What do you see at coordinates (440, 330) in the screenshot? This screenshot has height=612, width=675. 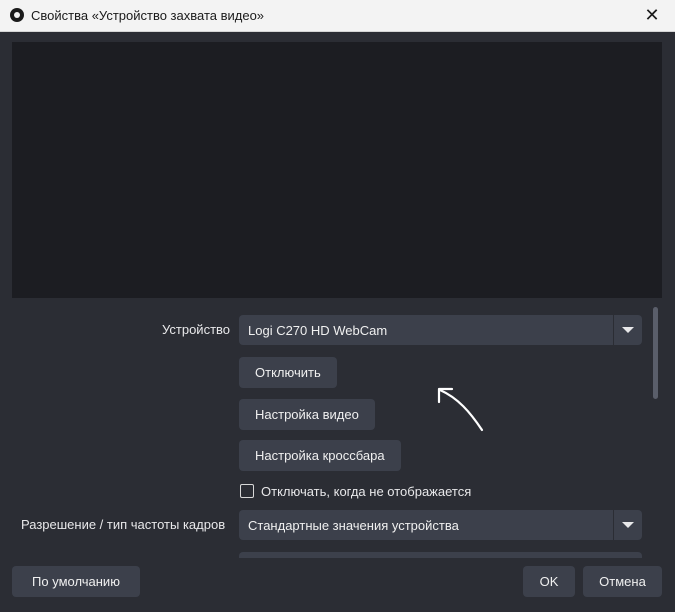 I see `device-select: Logi C270 HD WebCam` at bounding box center [440, 330].